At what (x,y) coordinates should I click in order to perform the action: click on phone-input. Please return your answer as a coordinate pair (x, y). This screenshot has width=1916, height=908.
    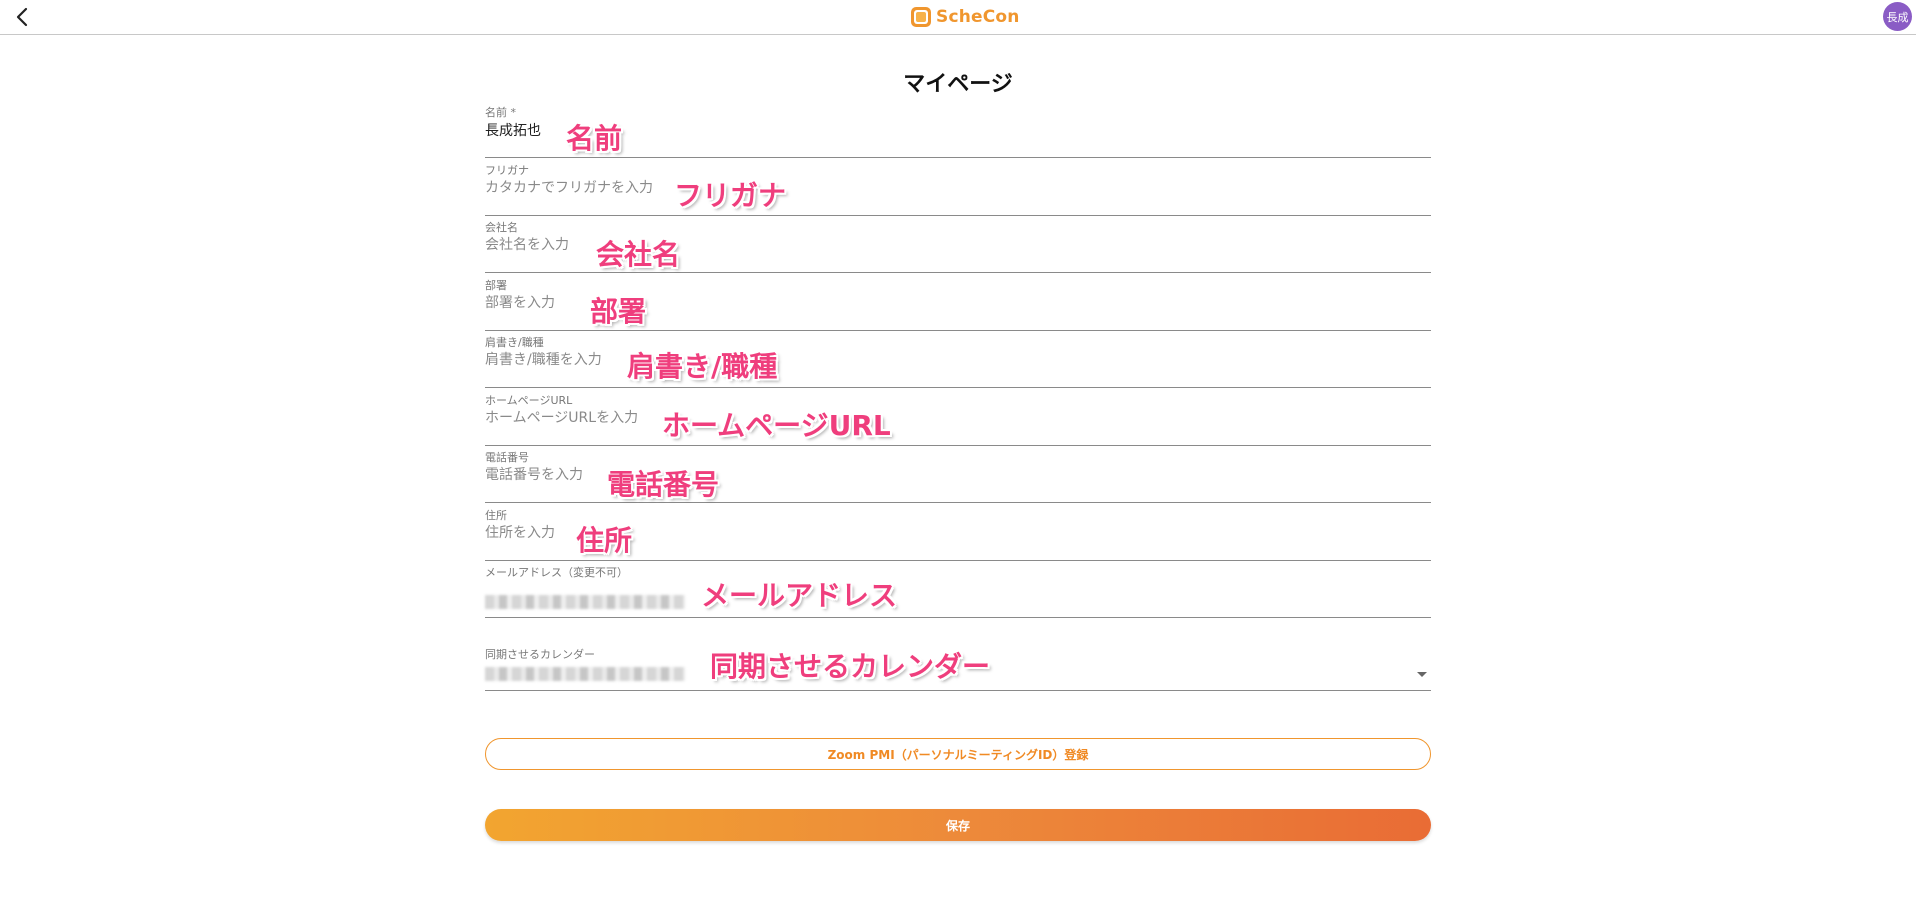
    Looking at the image, I should click on (955, 475).